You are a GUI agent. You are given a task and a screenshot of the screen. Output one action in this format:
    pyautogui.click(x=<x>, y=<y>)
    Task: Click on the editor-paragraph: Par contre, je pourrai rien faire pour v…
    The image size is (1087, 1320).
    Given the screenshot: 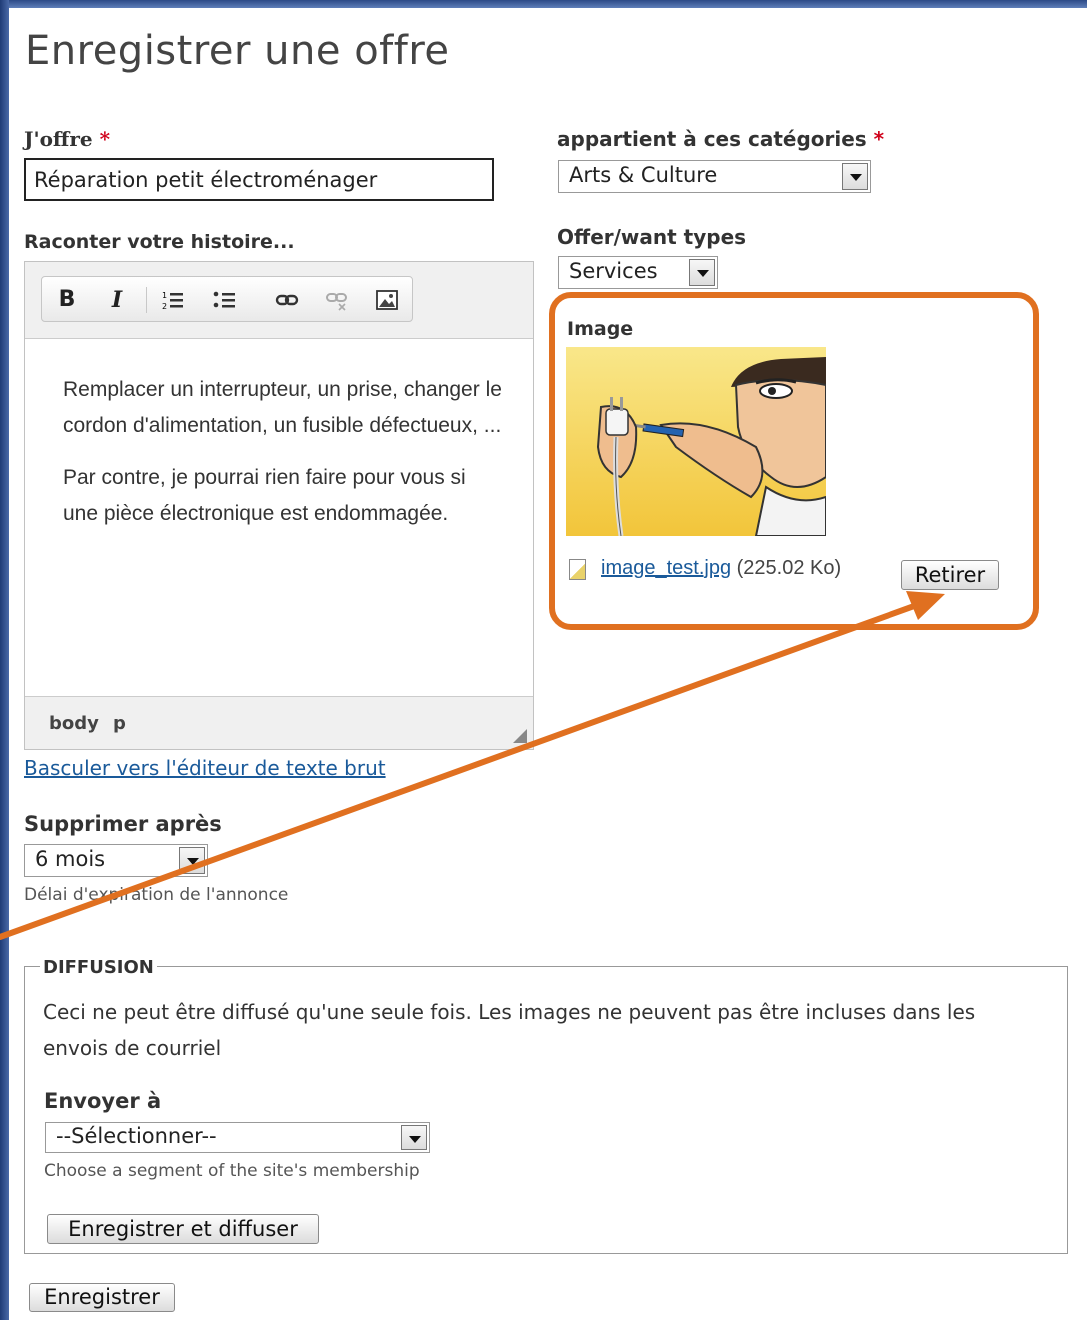 What is the action you would take?
    pyautogui.click(x=264, y=495)
    